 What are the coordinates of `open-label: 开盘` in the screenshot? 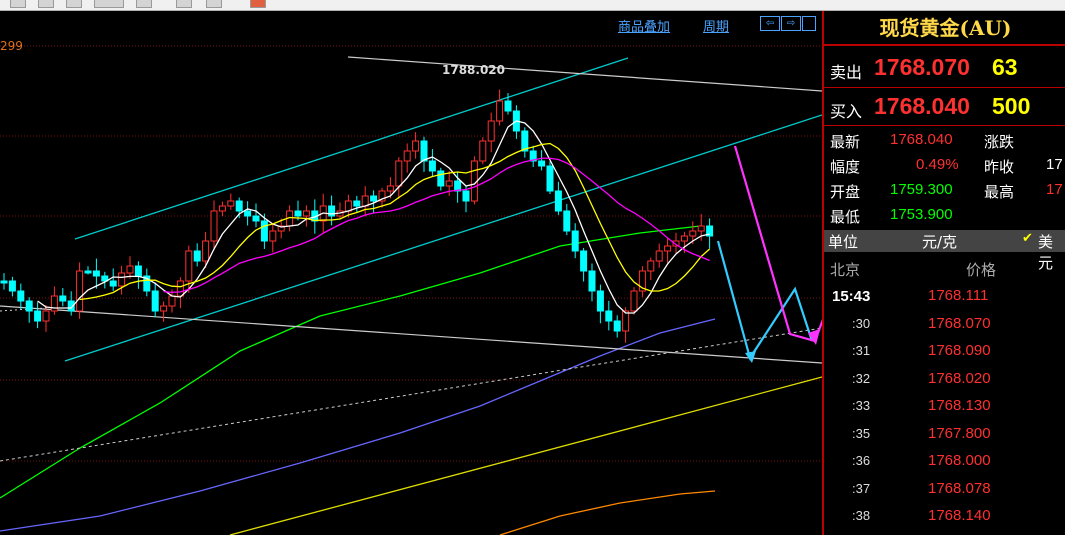 It's located at (845, 192).